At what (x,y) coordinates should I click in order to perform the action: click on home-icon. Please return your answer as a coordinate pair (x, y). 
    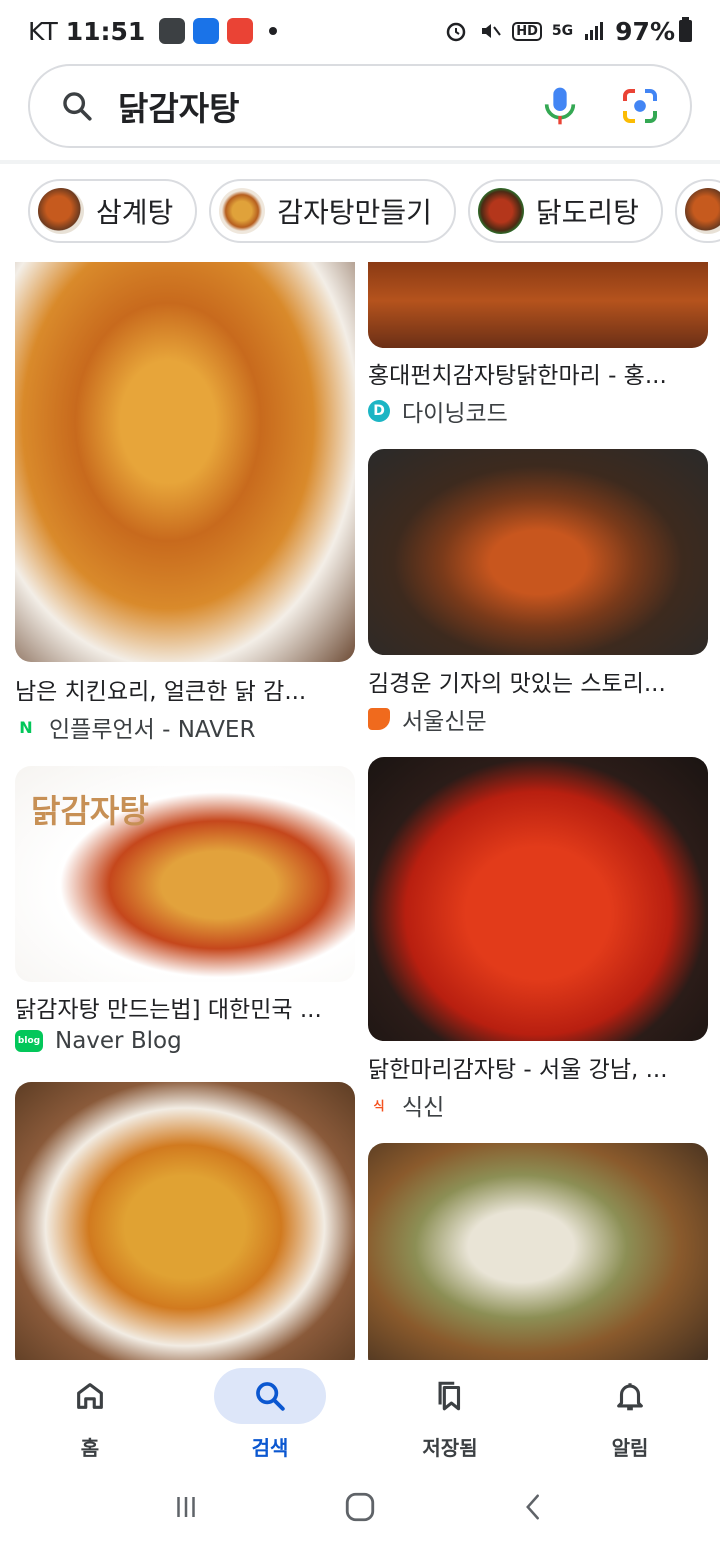
    Looking at the image, I should click on (90, 1396).